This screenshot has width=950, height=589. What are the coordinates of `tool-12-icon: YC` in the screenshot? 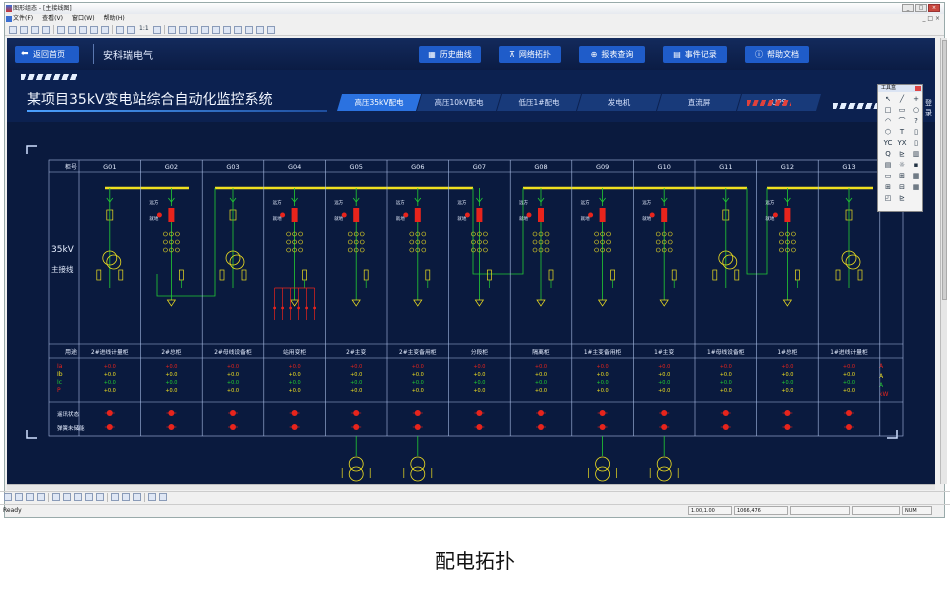 It's located at (888, 143).